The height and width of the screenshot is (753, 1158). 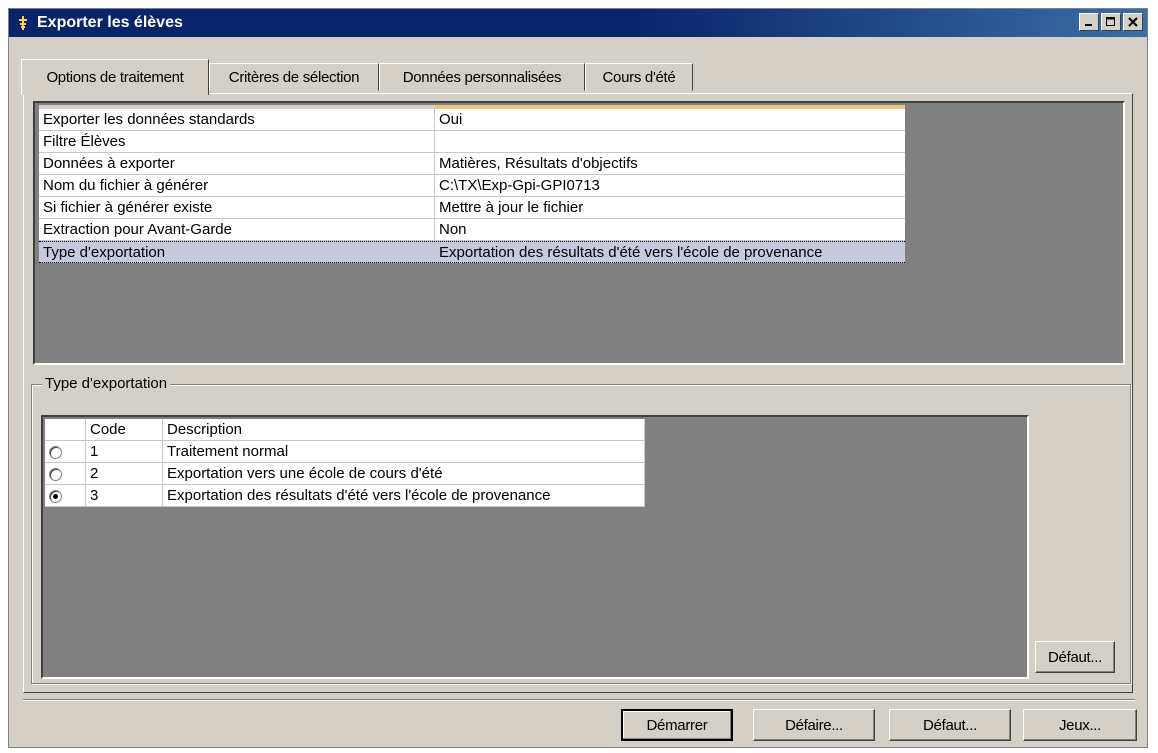 I want to click on property-value, so click(x=670, y=141).